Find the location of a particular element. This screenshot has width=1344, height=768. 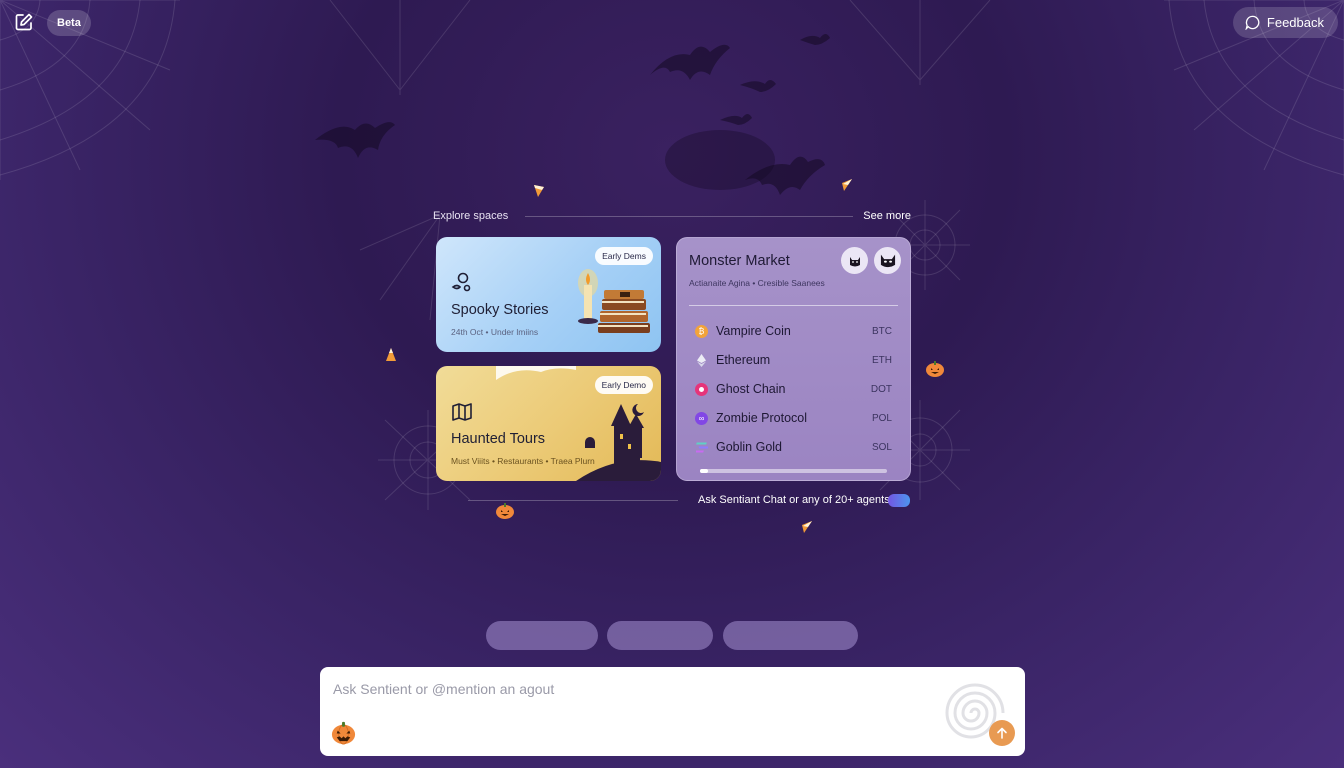

coin-name: Vampire Coin is located at coordinates (753, 331).